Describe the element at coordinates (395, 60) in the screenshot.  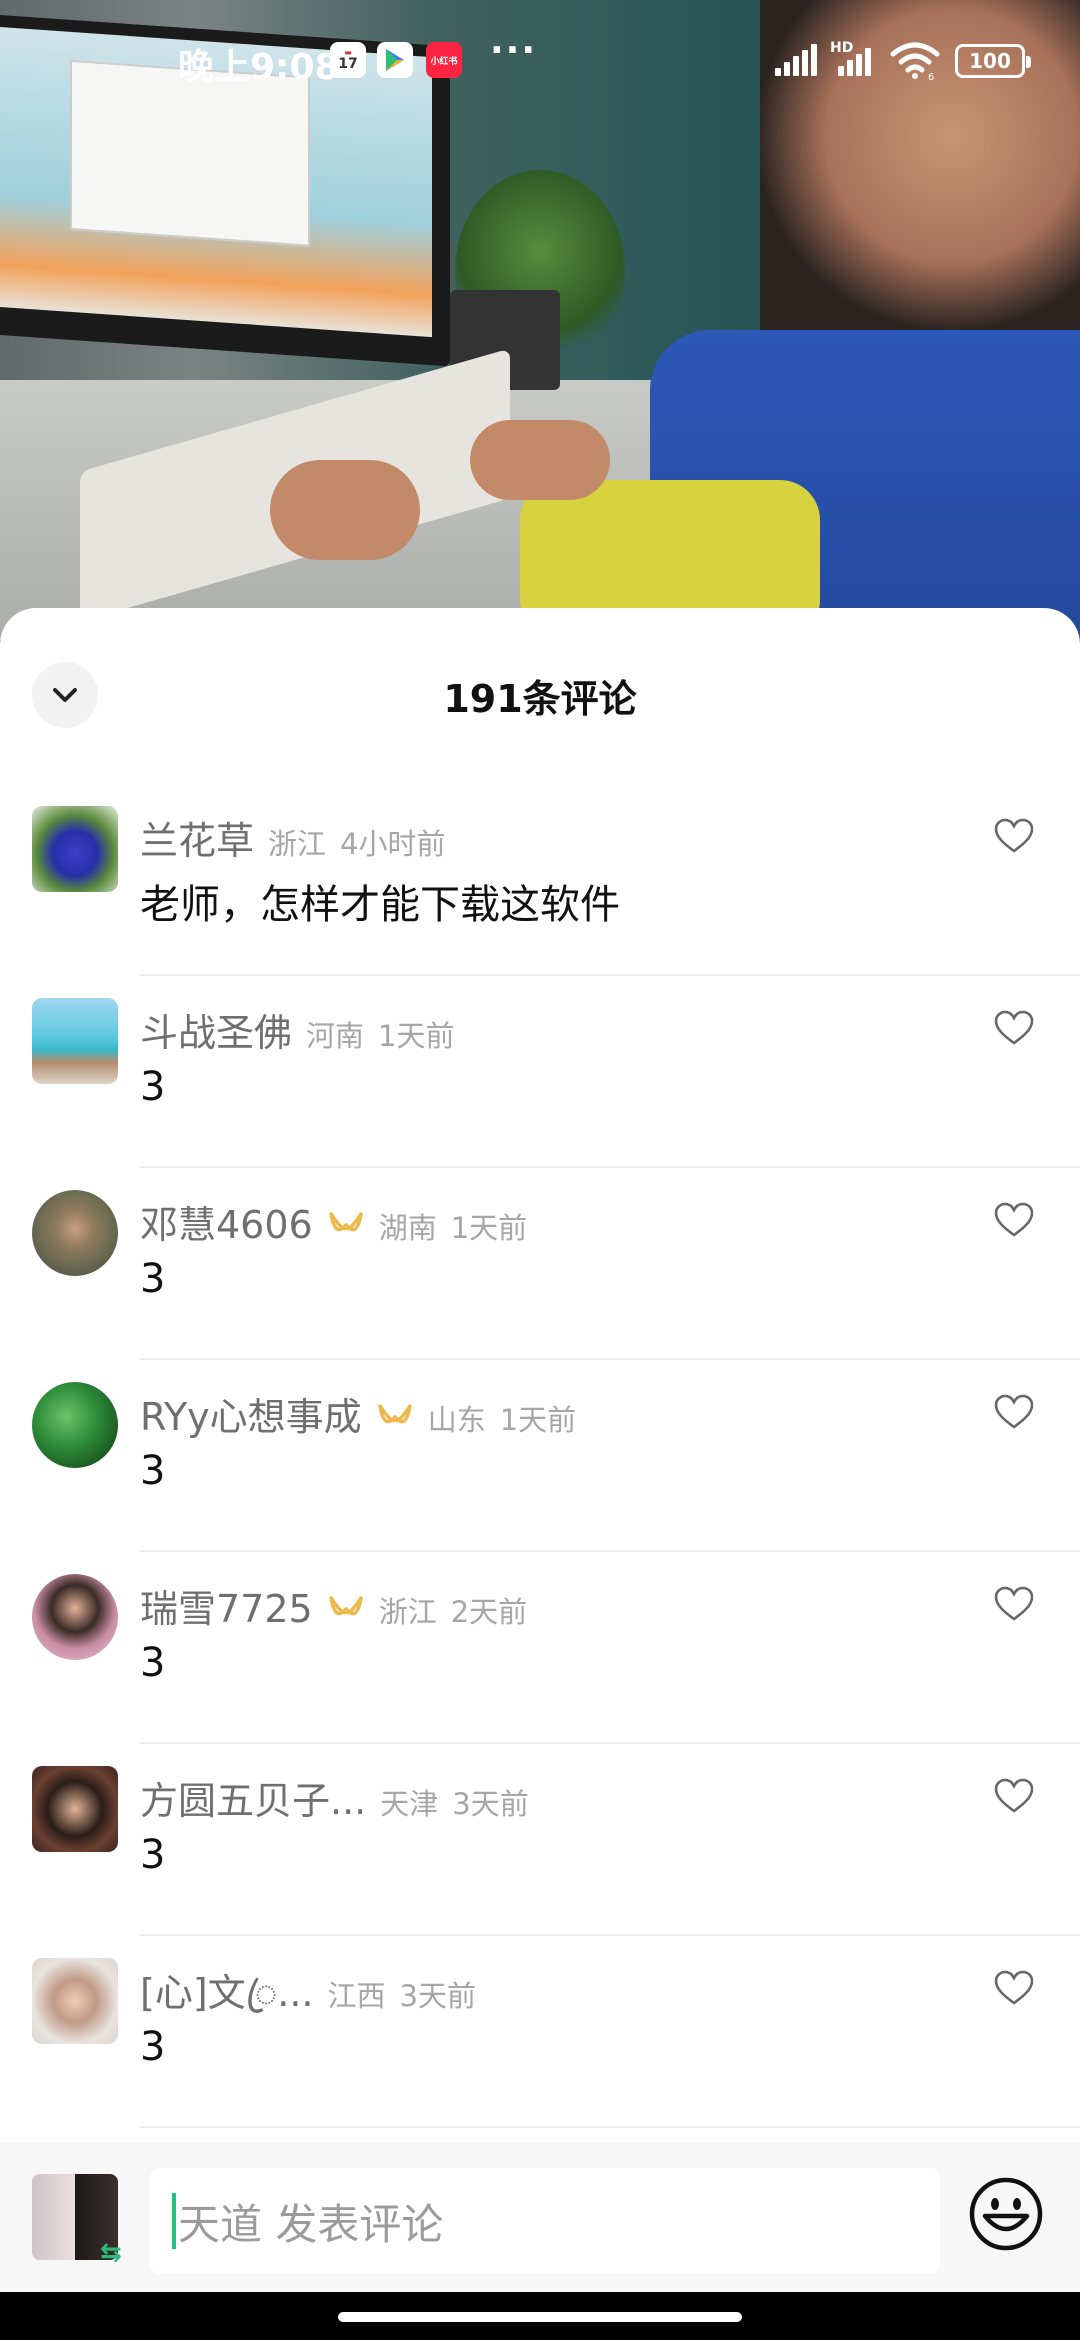
I see `play-store-icon` at that location.